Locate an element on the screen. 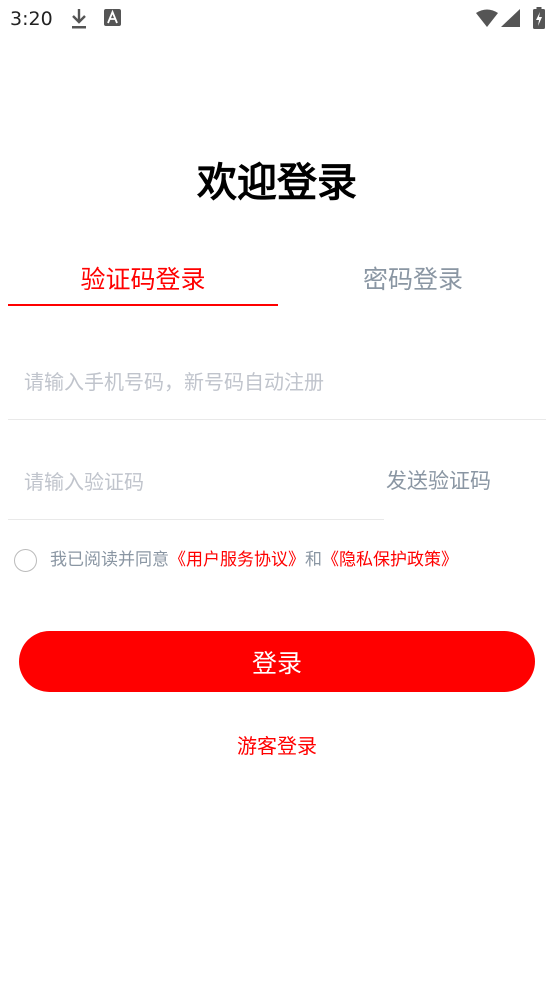  agreement-text: 我已阅读并同意《用户服务协议》和《隐私保护政策》 is located at coordinates (254, 560).